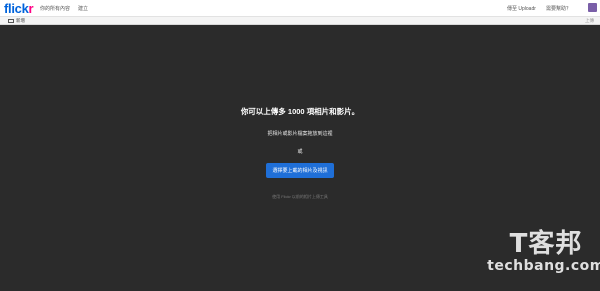 The width and height of the screenshot is (600, 291). What do you see at coordinates (11, 21) in the screenshot?
I see `folder-add-icon` at bounding box center [11, 21].